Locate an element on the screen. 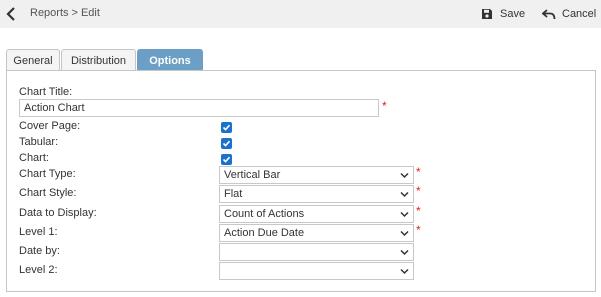  cancel-label: Cancel is located at coordinates (579, 14).